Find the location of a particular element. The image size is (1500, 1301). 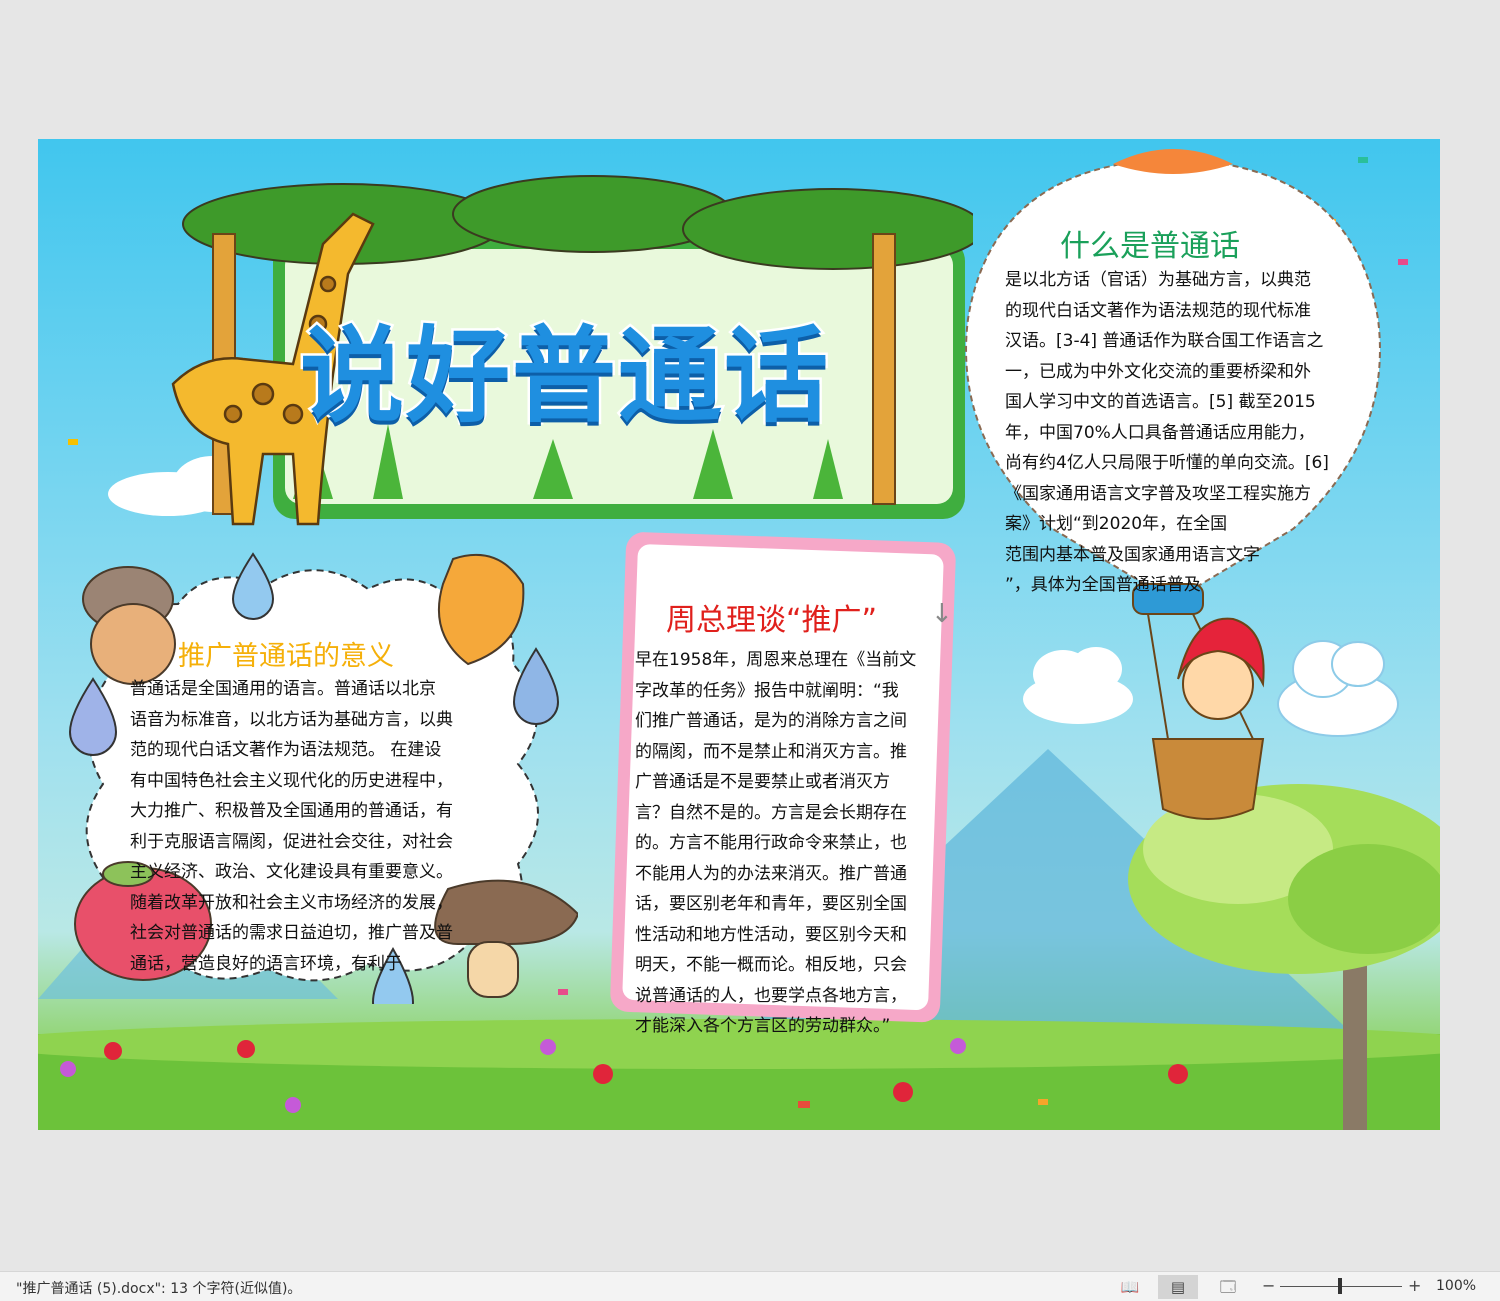

zoom-in-button: + is located at coordinates (1414, 1285).